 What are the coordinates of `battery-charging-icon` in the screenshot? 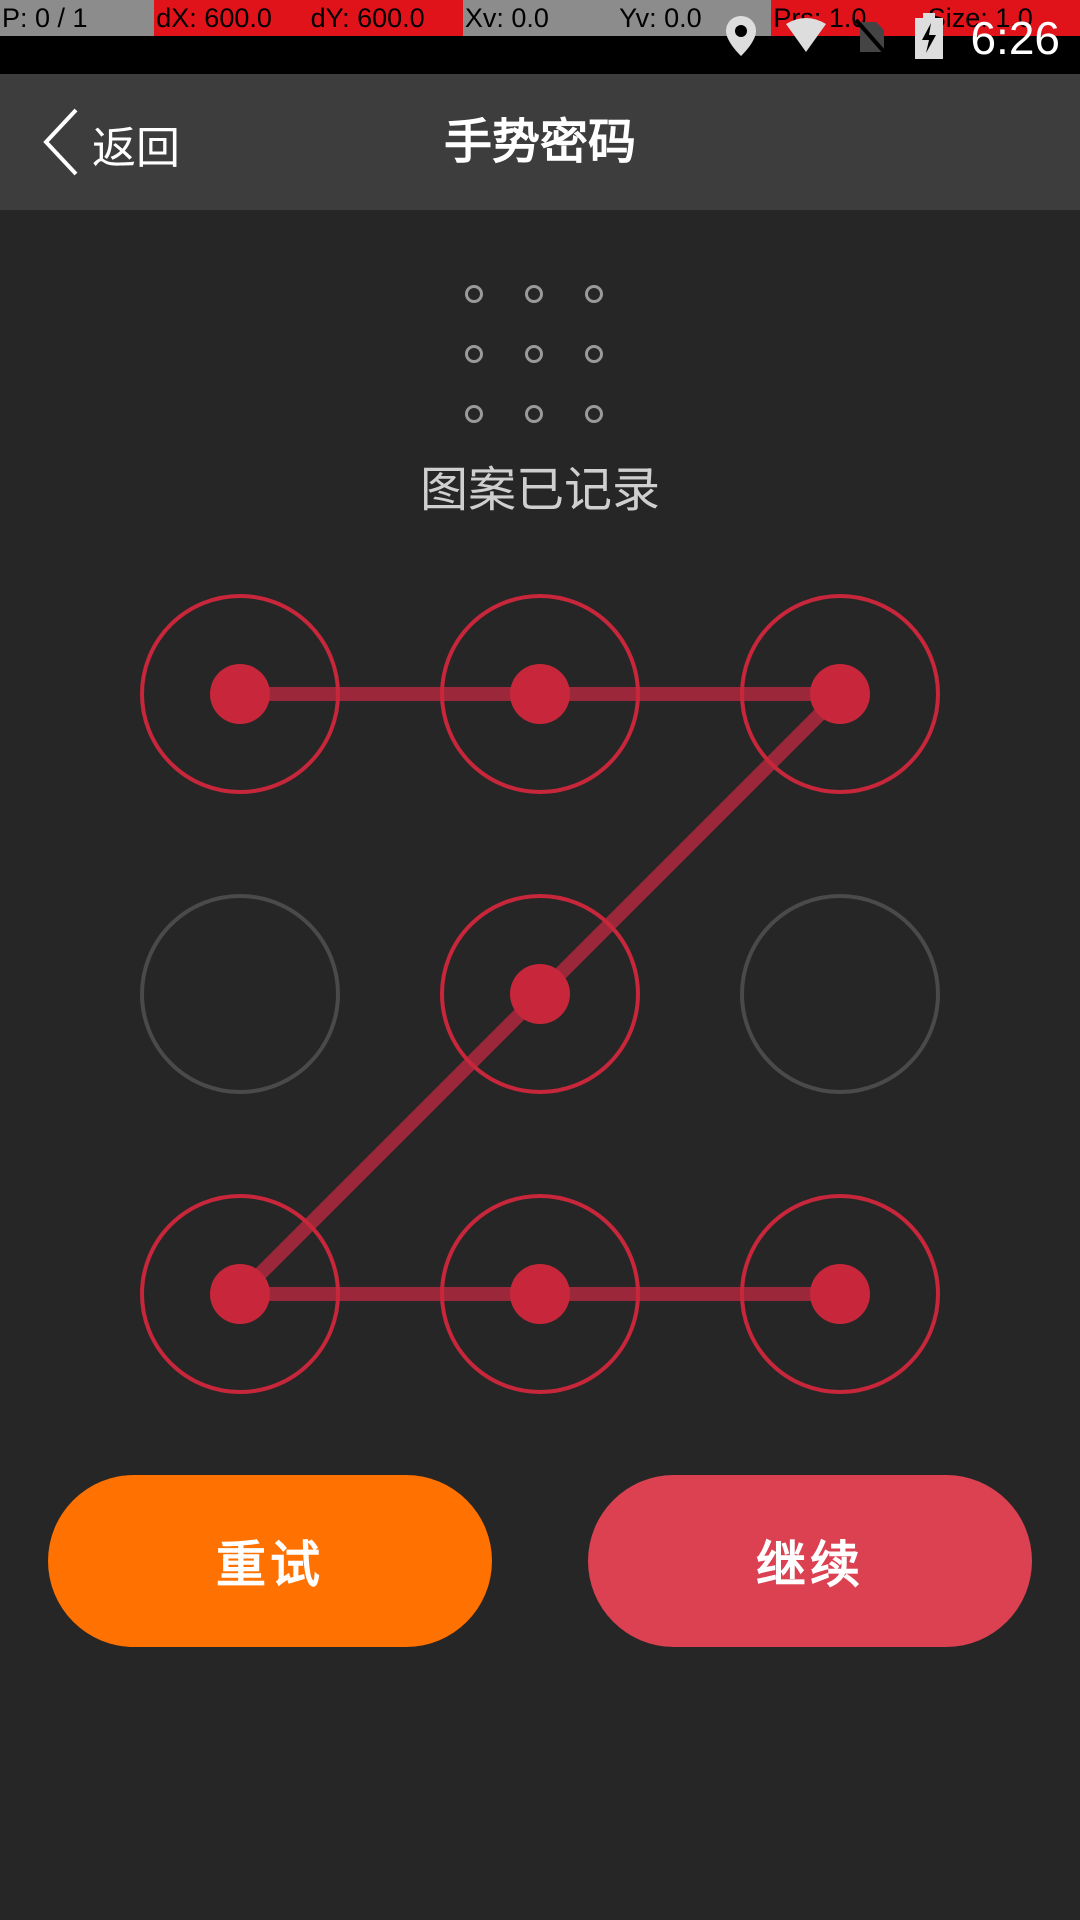 It's located at (929, 38).